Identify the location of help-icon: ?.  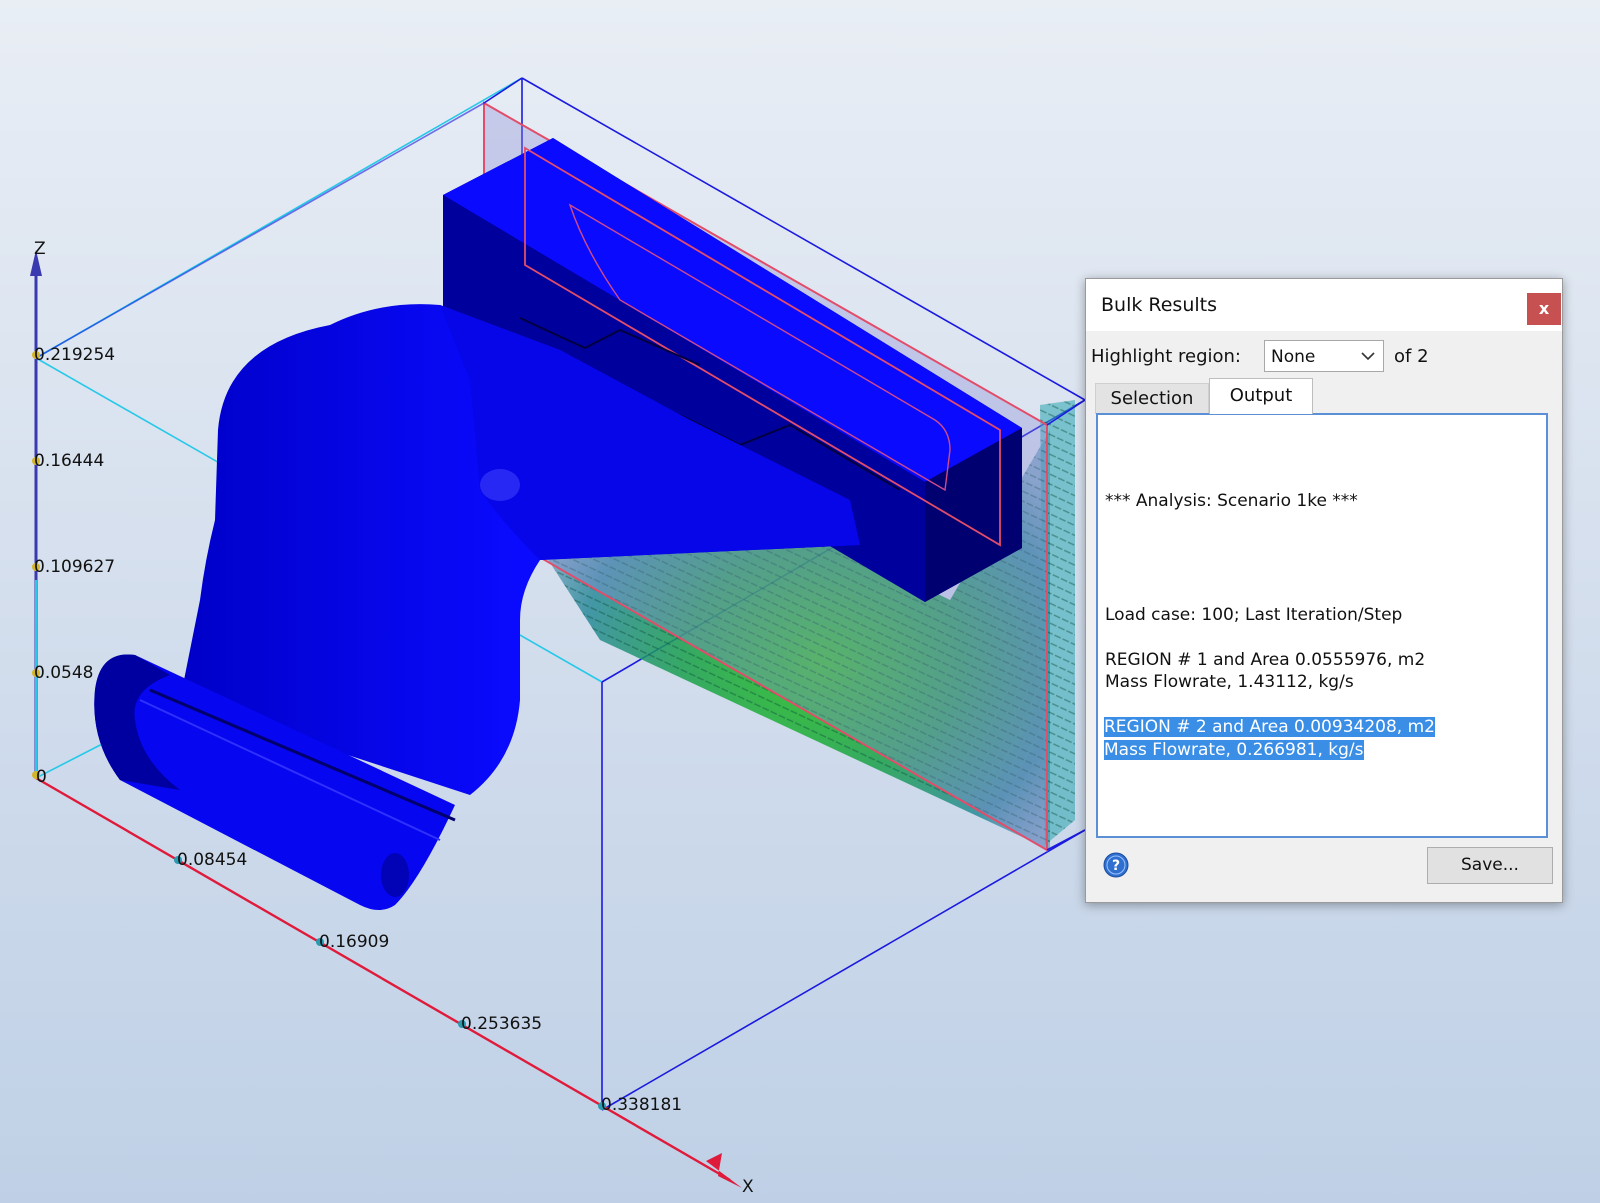
(1116, 865).